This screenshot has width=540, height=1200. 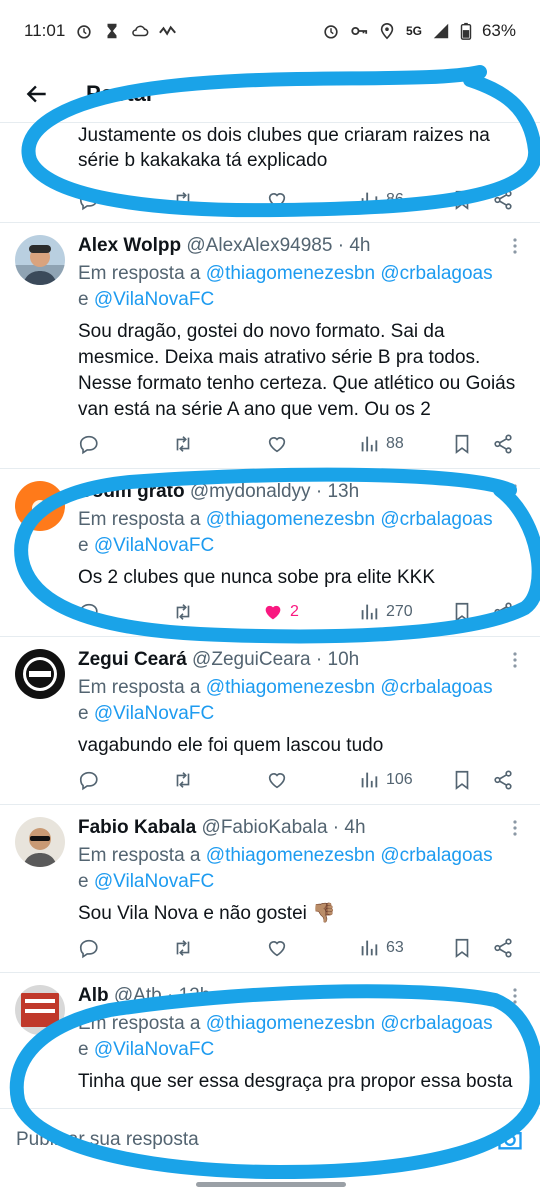 What do you see at coordinates (387, 31) in the screenshot?
I see `location-icon` at bounding box center [387, 31].